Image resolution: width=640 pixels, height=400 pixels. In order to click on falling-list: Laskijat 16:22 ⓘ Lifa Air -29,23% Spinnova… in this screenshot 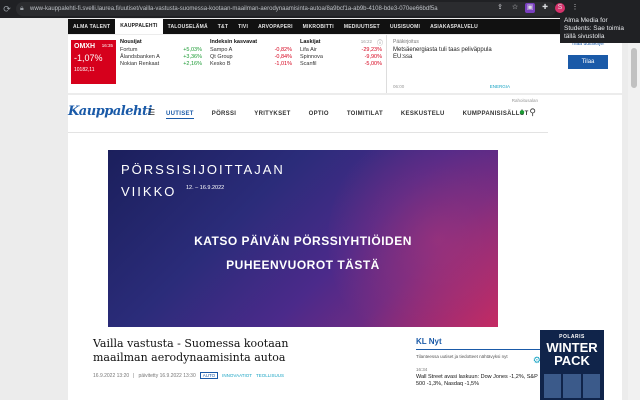, I will do `click(341, 64)`.